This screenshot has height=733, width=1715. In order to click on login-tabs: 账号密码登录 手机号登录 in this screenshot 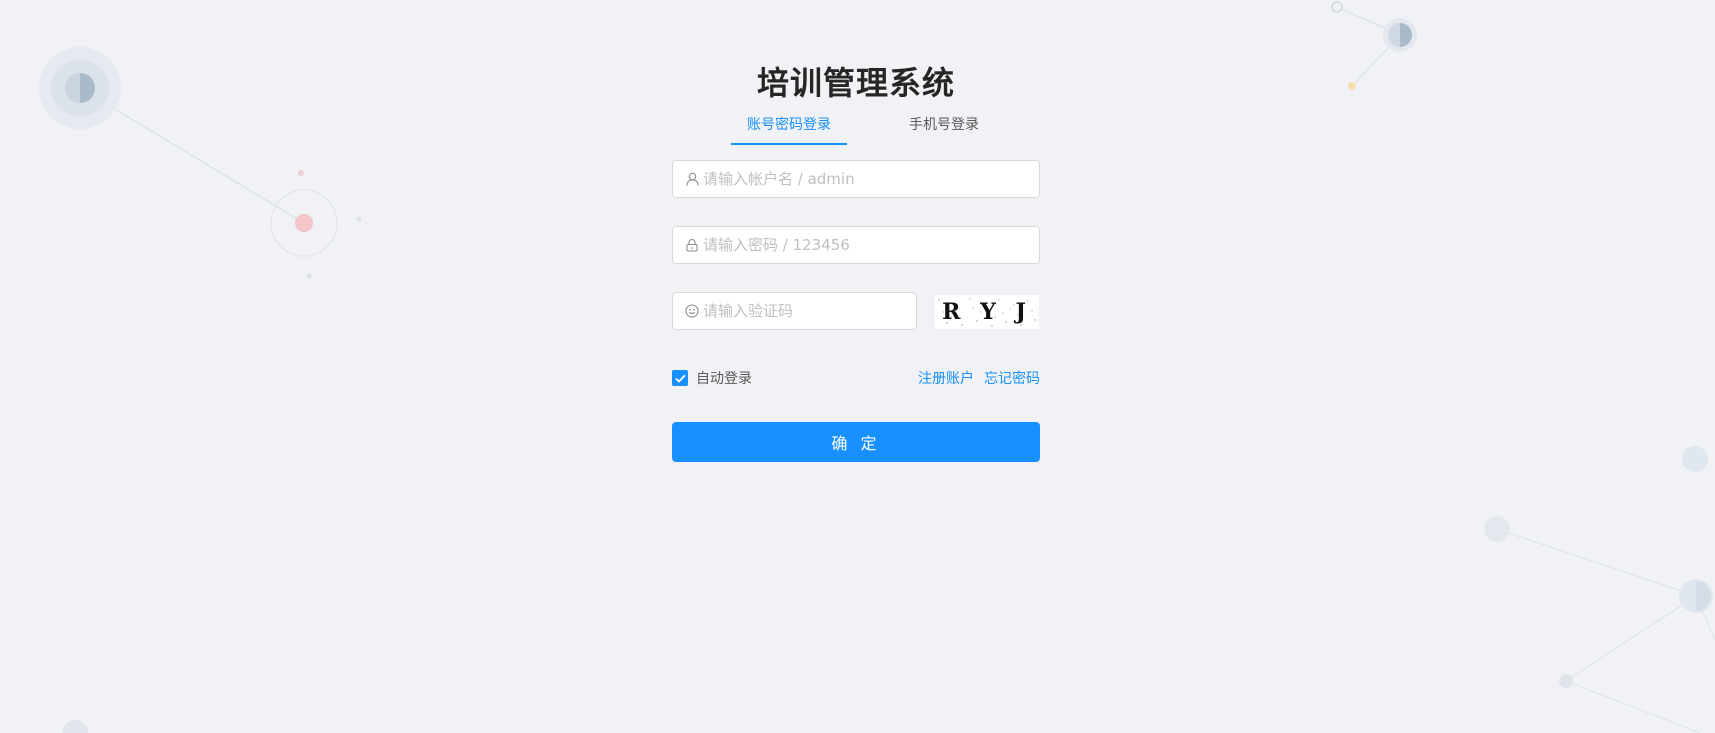, I will do `click(856, 129)`.